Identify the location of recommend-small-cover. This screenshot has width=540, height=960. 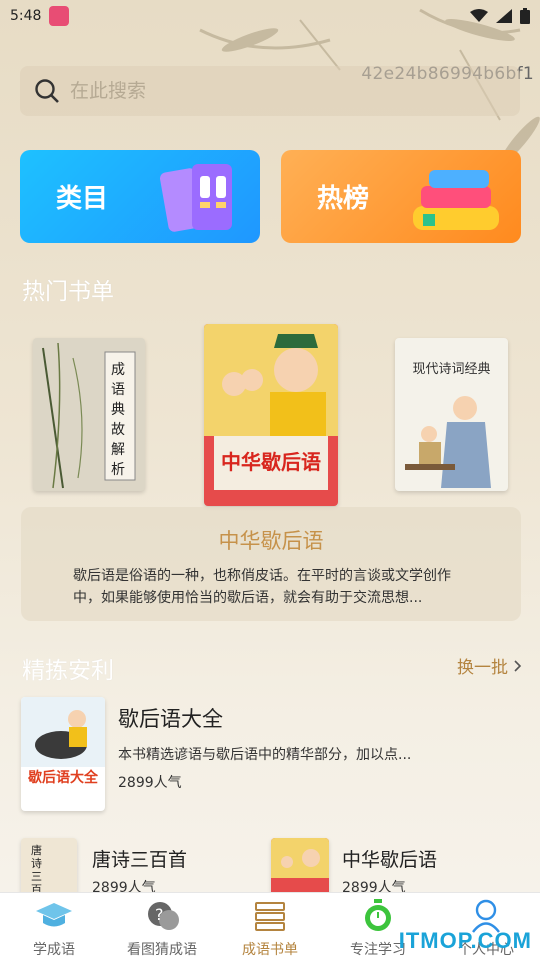
(300, 868).